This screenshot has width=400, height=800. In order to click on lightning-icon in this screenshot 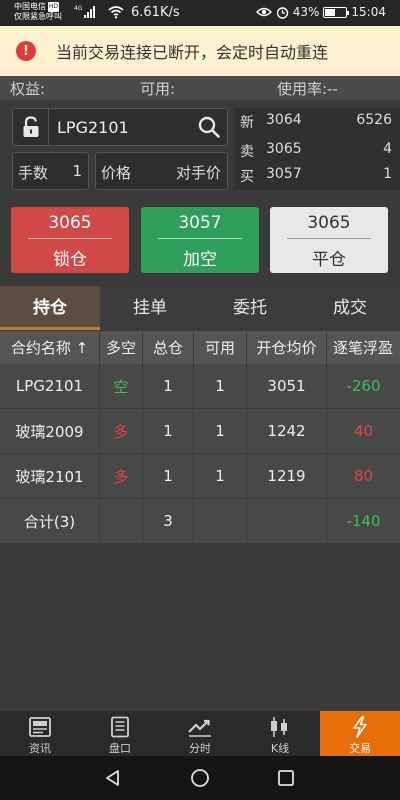, I will do `click(360, 727)`.